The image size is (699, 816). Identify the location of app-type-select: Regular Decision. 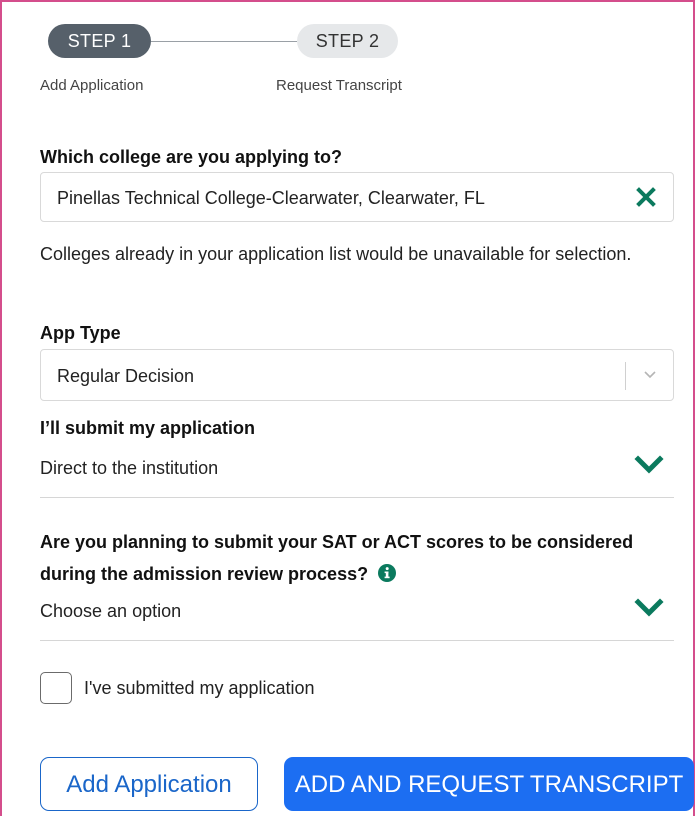
(357, 375).